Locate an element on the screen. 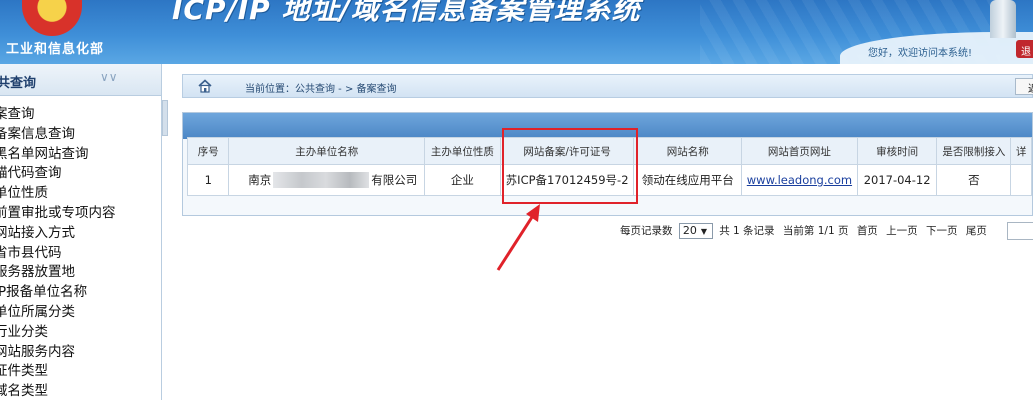 This screenshot has height=400, width=1033. welcome-text: 您好，欢迎访问本系统! is located at coordinates (920, 53).